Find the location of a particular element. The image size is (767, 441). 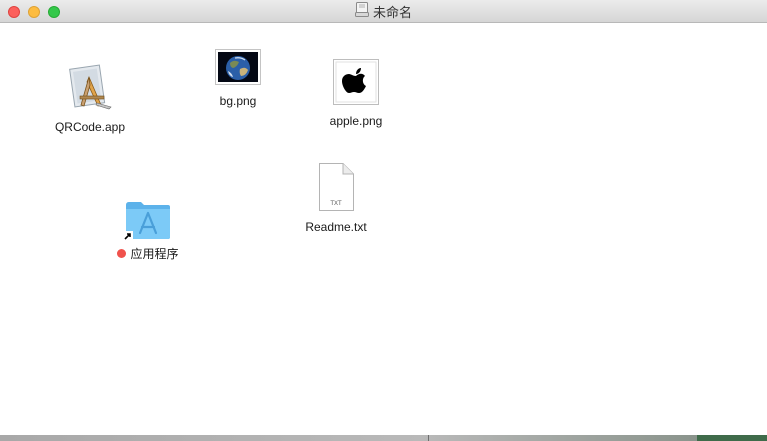

file-item-apple-png: apple.png is located at coordinates (356, 93).